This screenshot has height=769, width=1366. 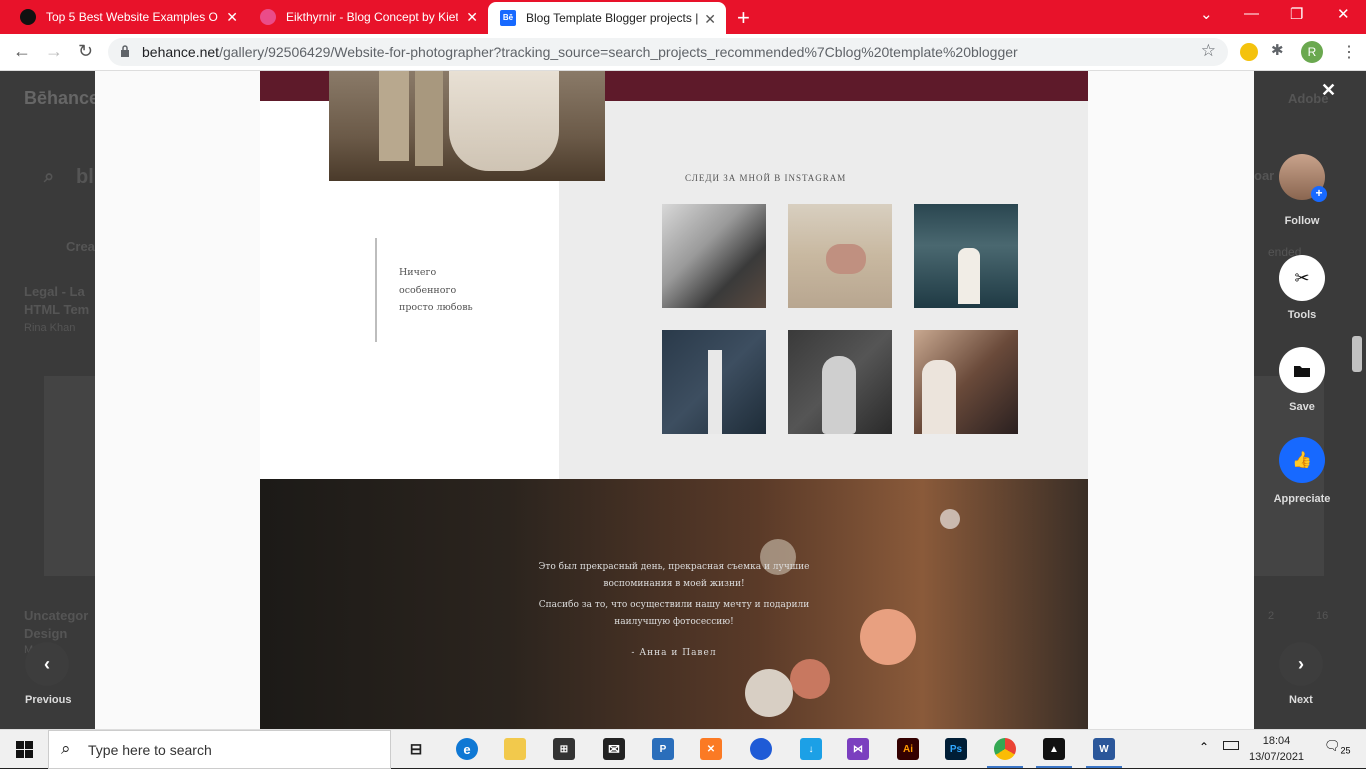 I want to click on publisher-icon: P, so click(x=663, y=749).